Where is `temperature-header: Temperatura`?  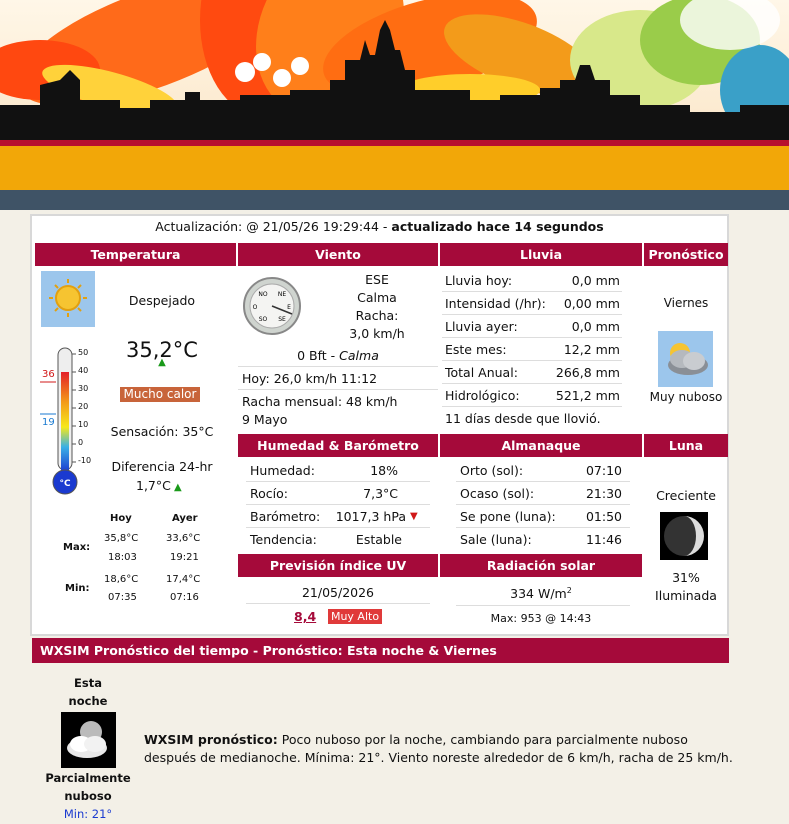
temperature-header: Temperatura is located at coordinates (135, 254).